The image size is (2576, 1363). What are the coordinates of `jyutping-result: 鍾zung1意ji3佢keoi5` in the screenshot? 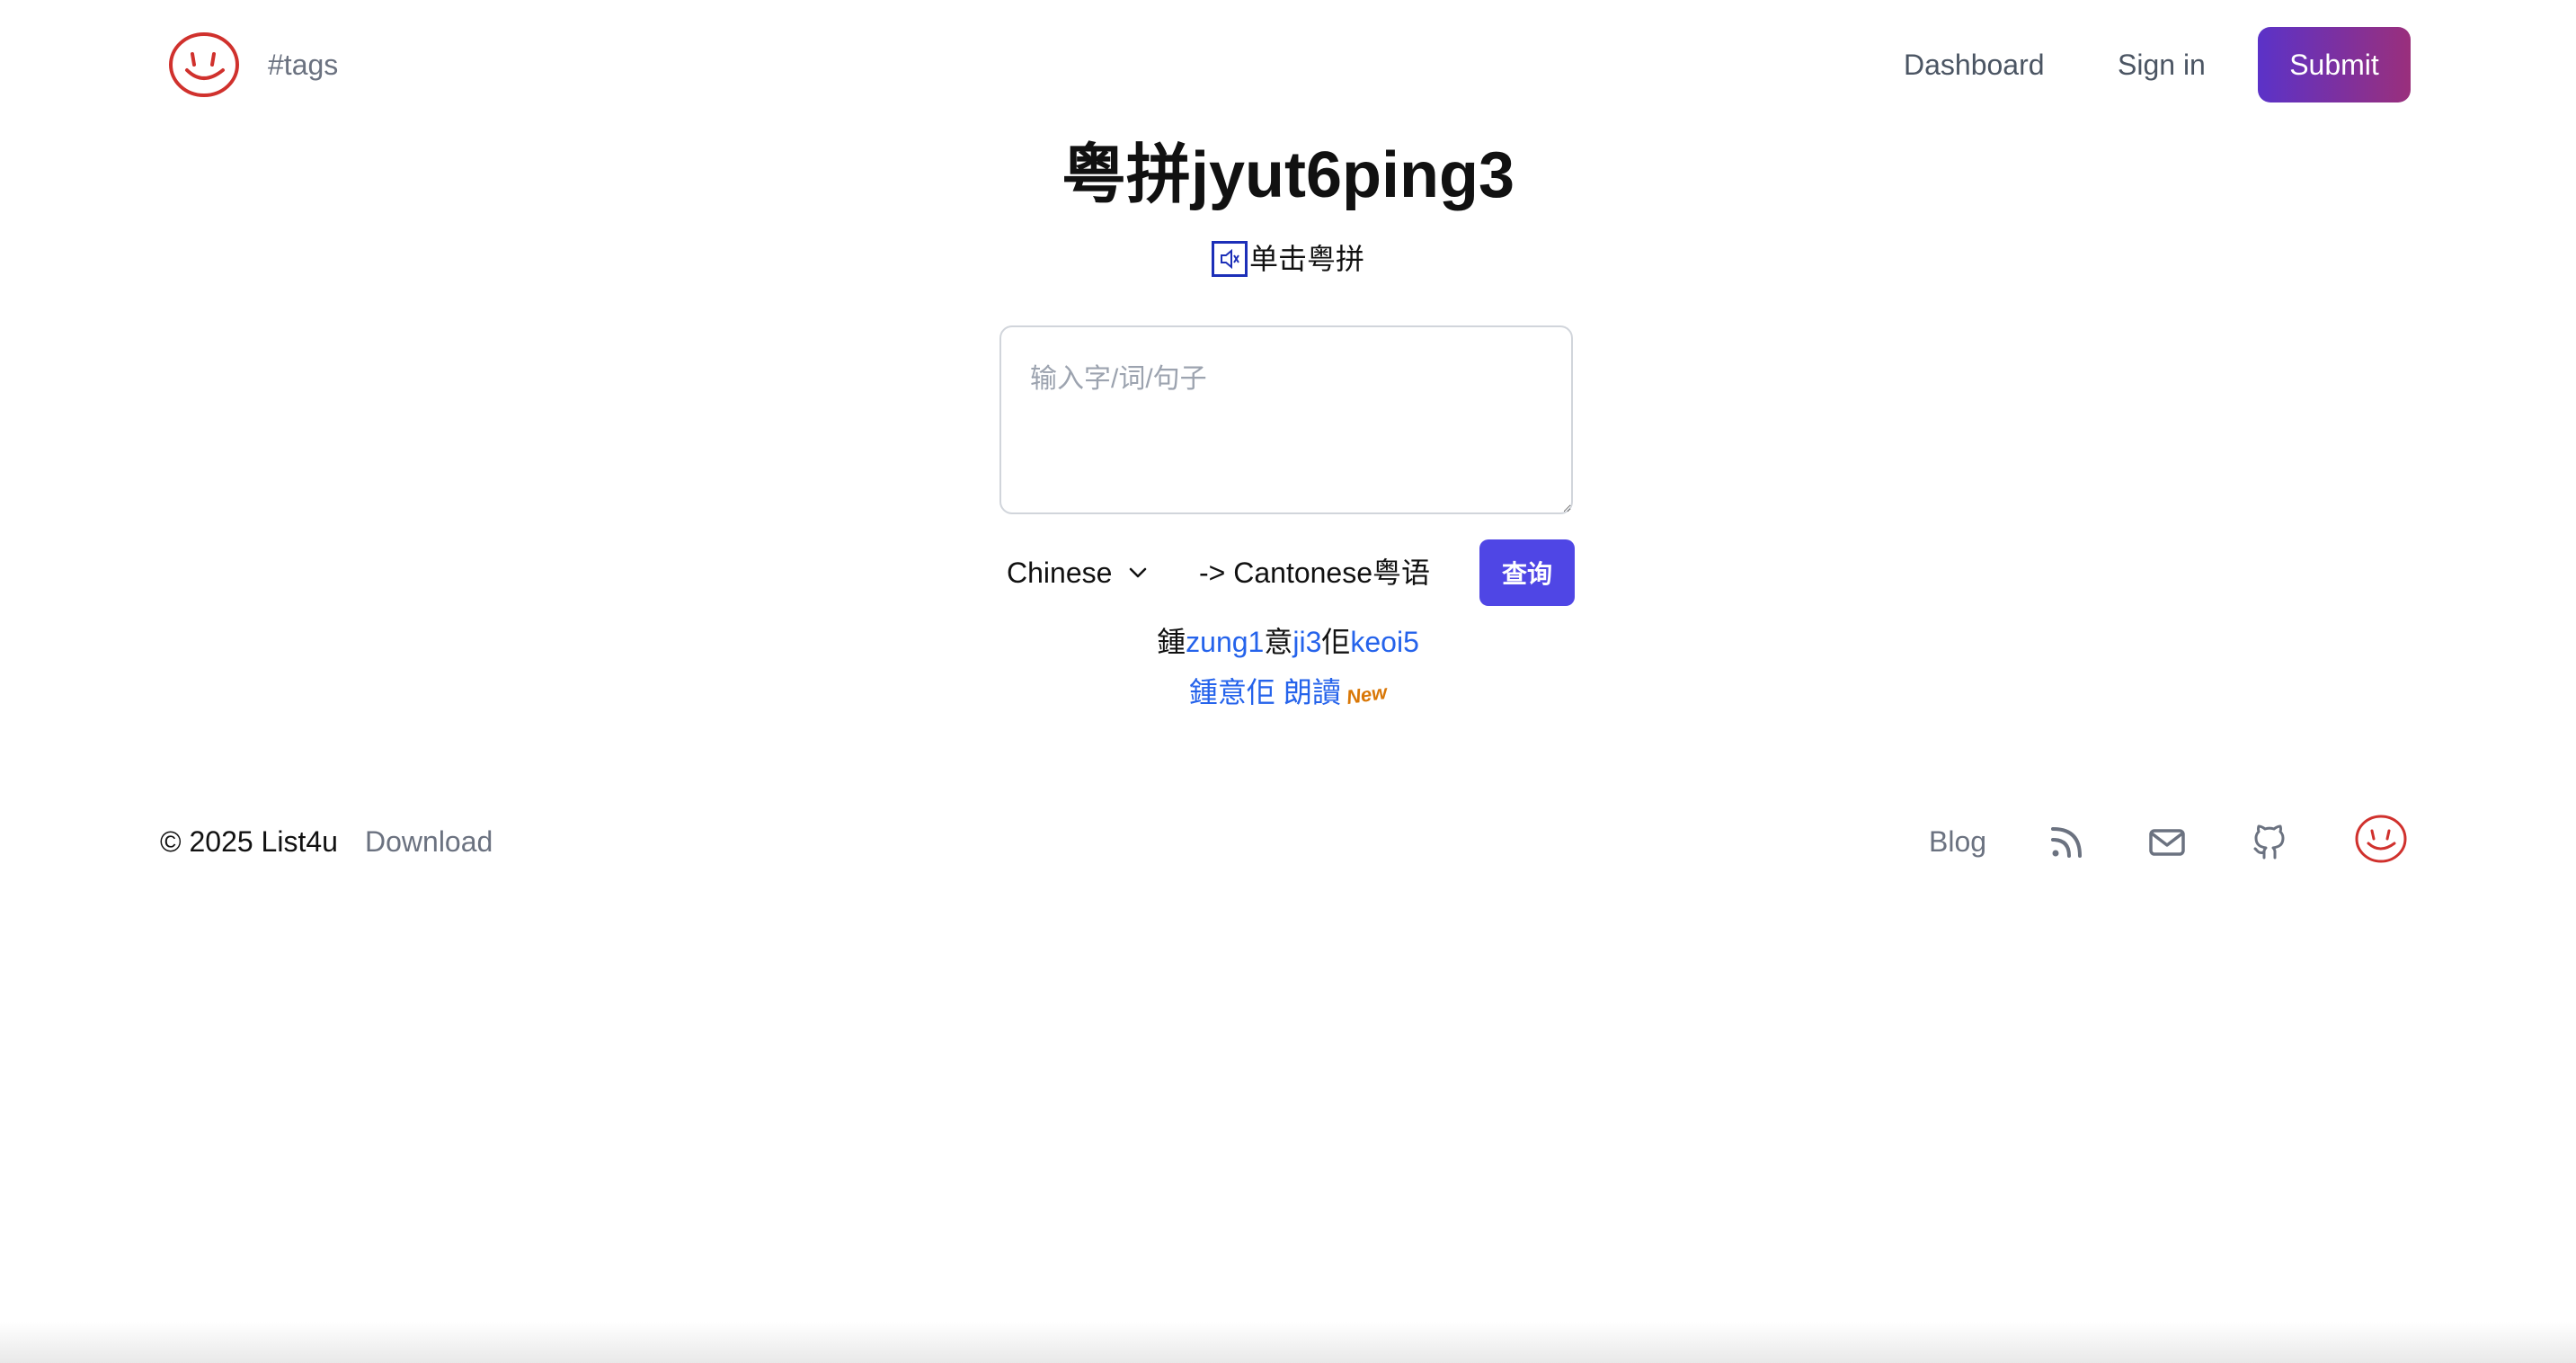 It's located at (1288, 642).